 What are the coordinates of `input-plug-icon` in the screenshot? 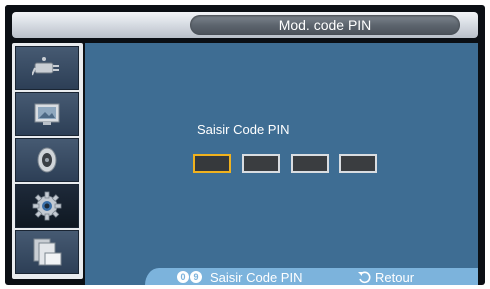 It's located at (45, 66).